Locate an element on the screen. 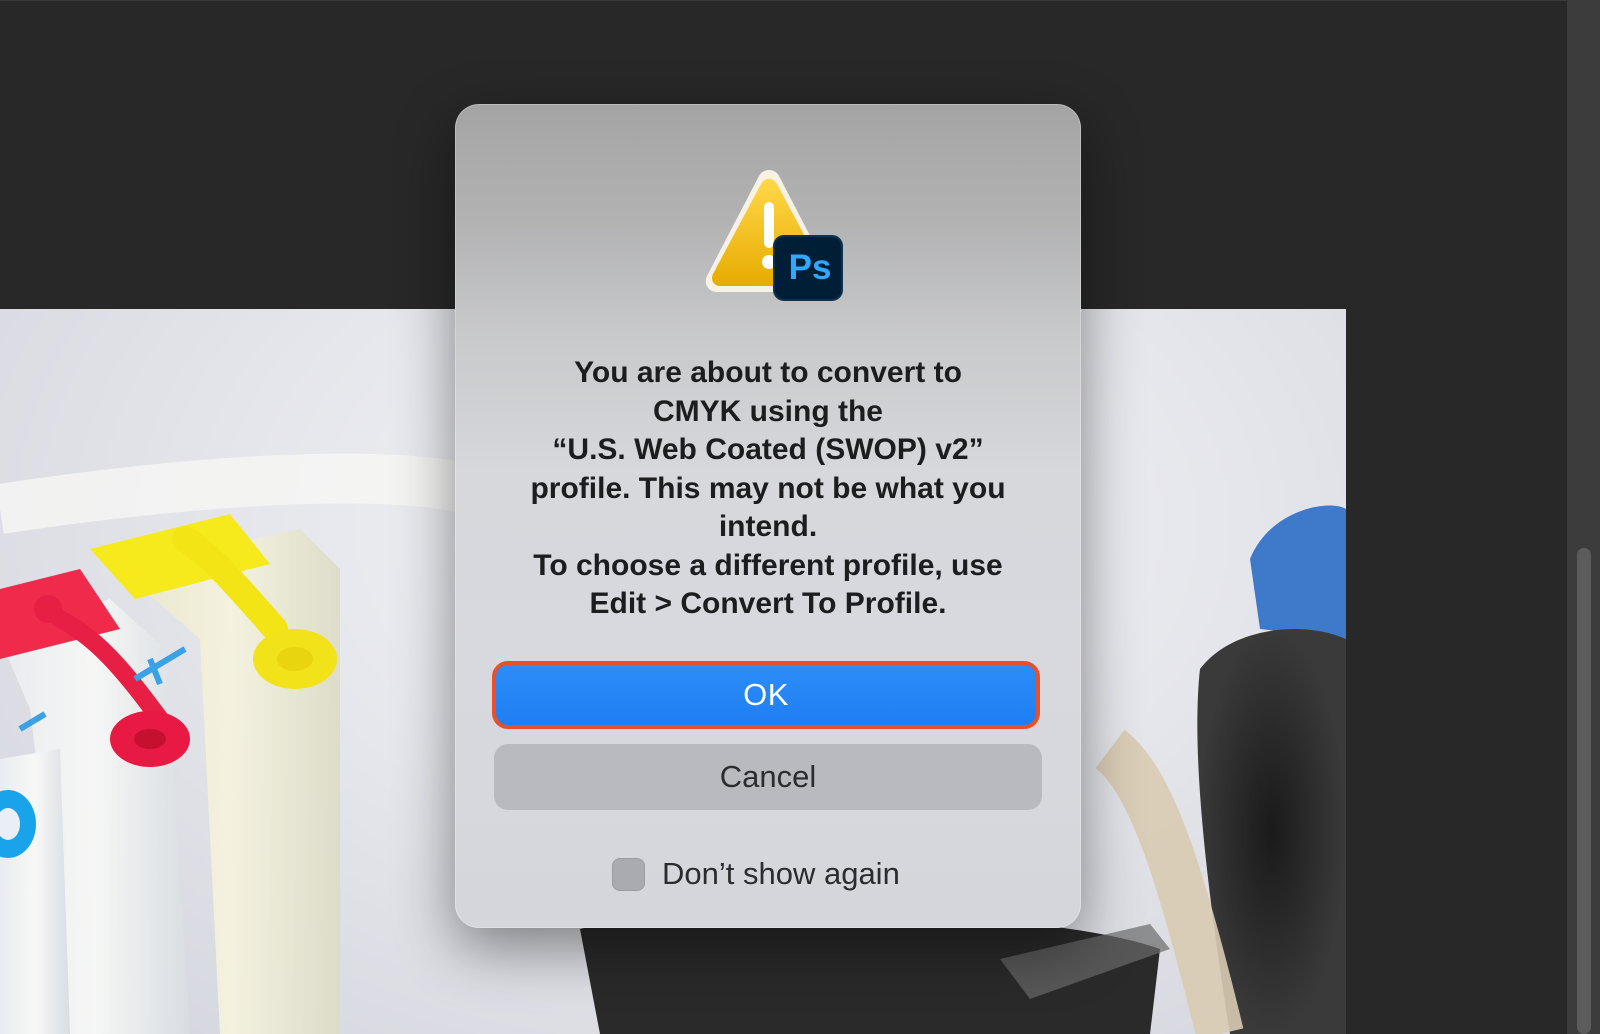 This screenshot has width=1600, height=1034. message-line: profile. This may not be what you is located at coordinates (768, 488).